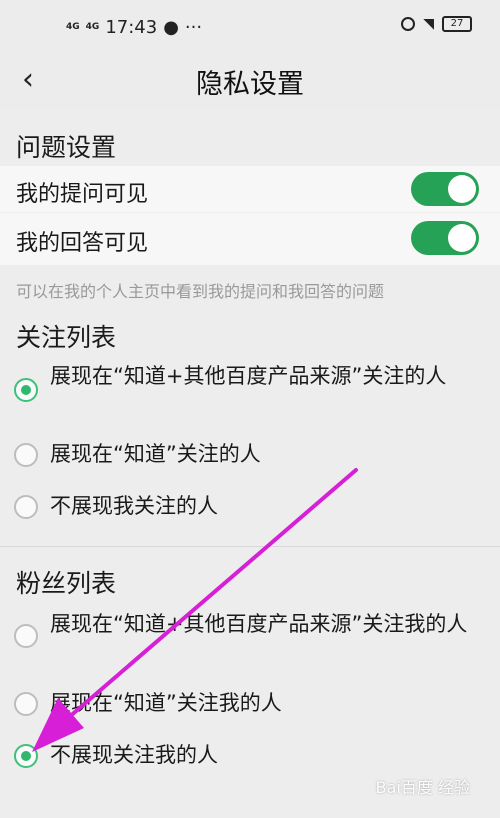  Describe the element at coordinates (250, 239) in the screenshot. I see `setting-row-my-answers: 我的回答可见` at that location.